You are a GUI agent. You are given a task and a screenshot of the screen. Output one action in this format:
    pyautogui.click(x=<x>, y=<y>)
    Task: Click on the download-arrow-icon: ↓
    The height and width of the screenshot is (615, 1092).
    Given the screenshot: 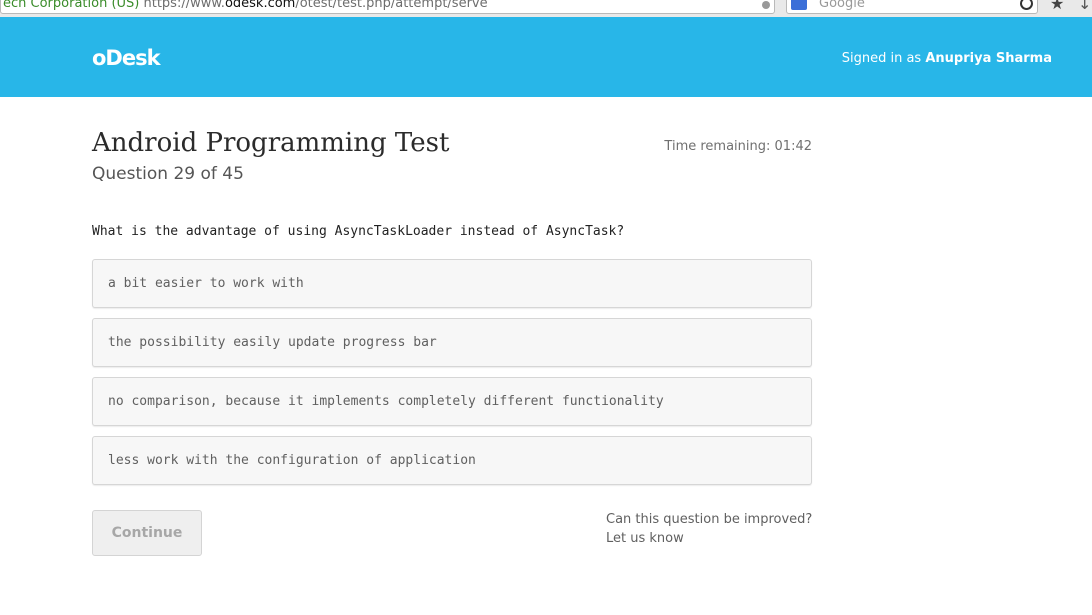 What is the action you would take?
    pyautogui.click(x=1084, y=6)
    